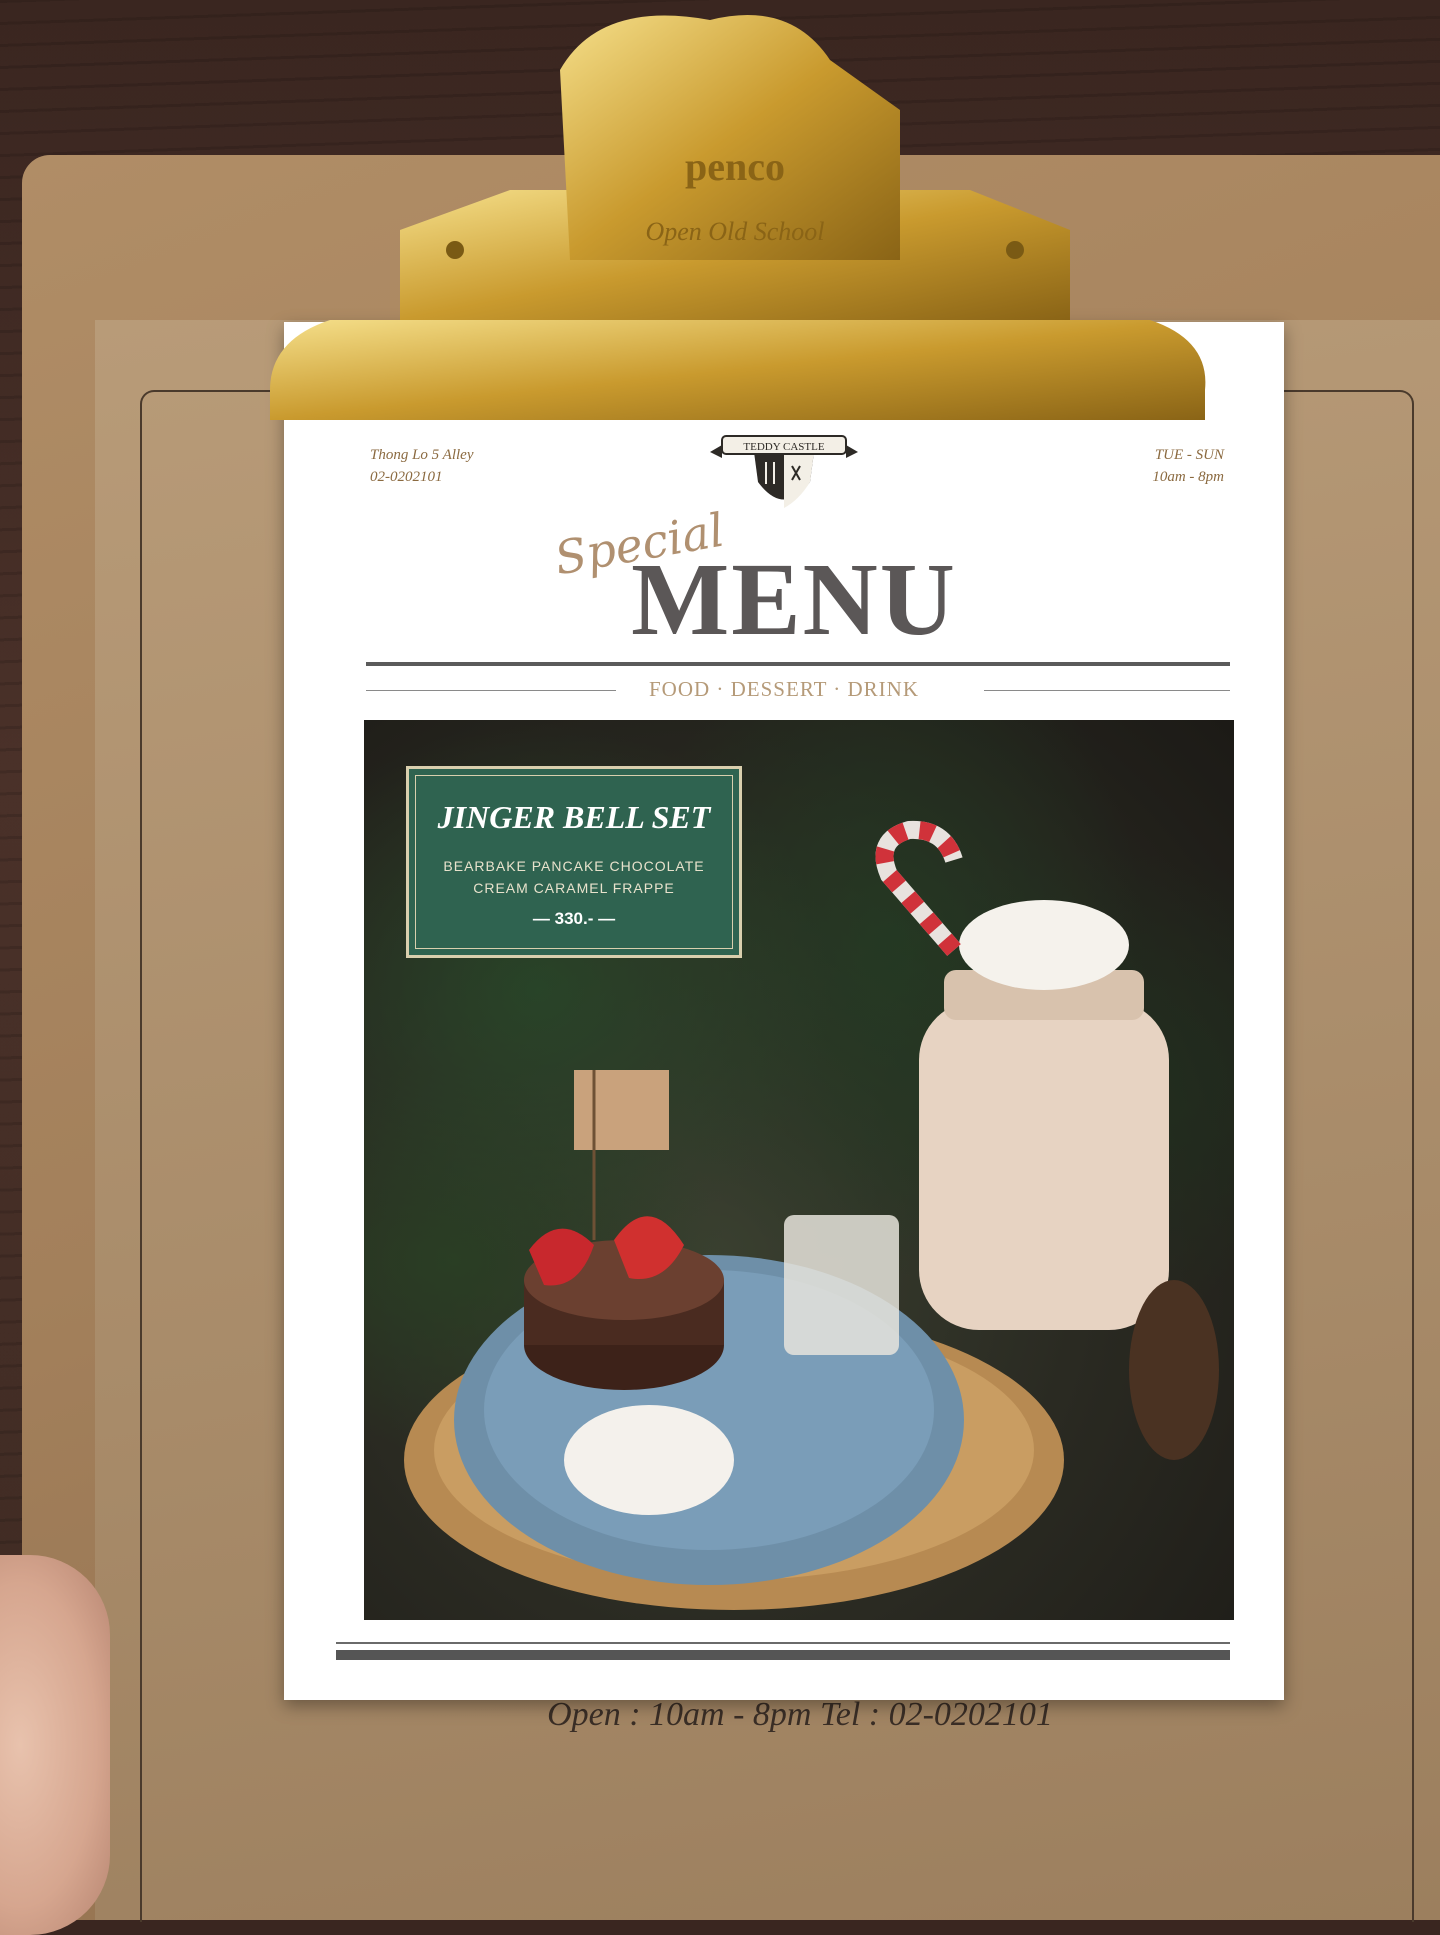 The width and height of the screenshot is (1440, 1935). What do you see at coordinates (735, 166) in the screenshot?
I see `clip-brand: penco` at bounding box center [735, 166].